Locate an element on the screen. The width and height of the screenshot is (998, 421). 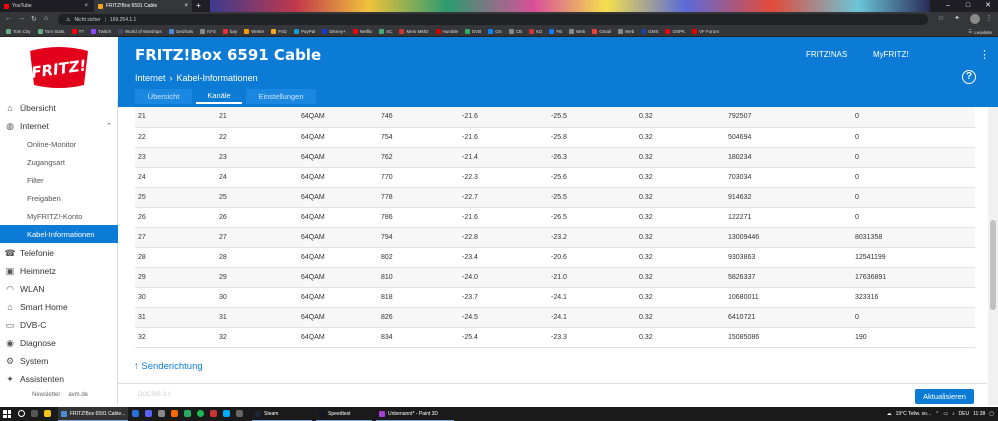
sidebar-item-filter: Filter is located at coordinates (59, 180).